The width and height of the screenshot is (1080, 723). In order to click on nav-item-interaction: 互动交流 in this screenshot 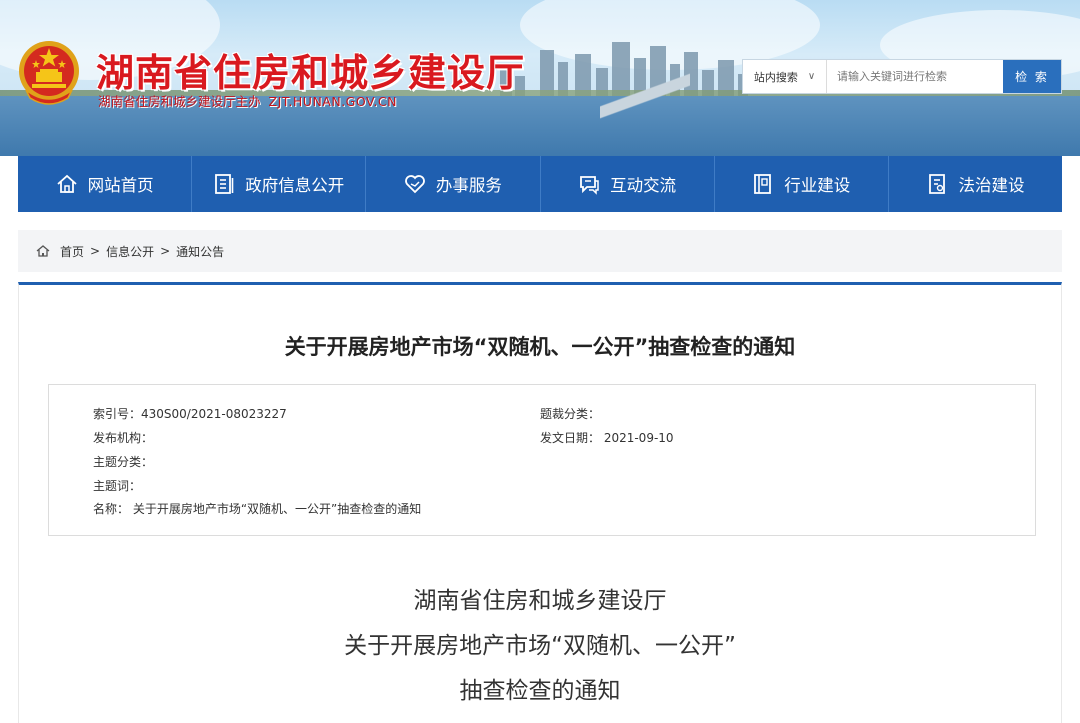, I will do `click(628, 184)`.